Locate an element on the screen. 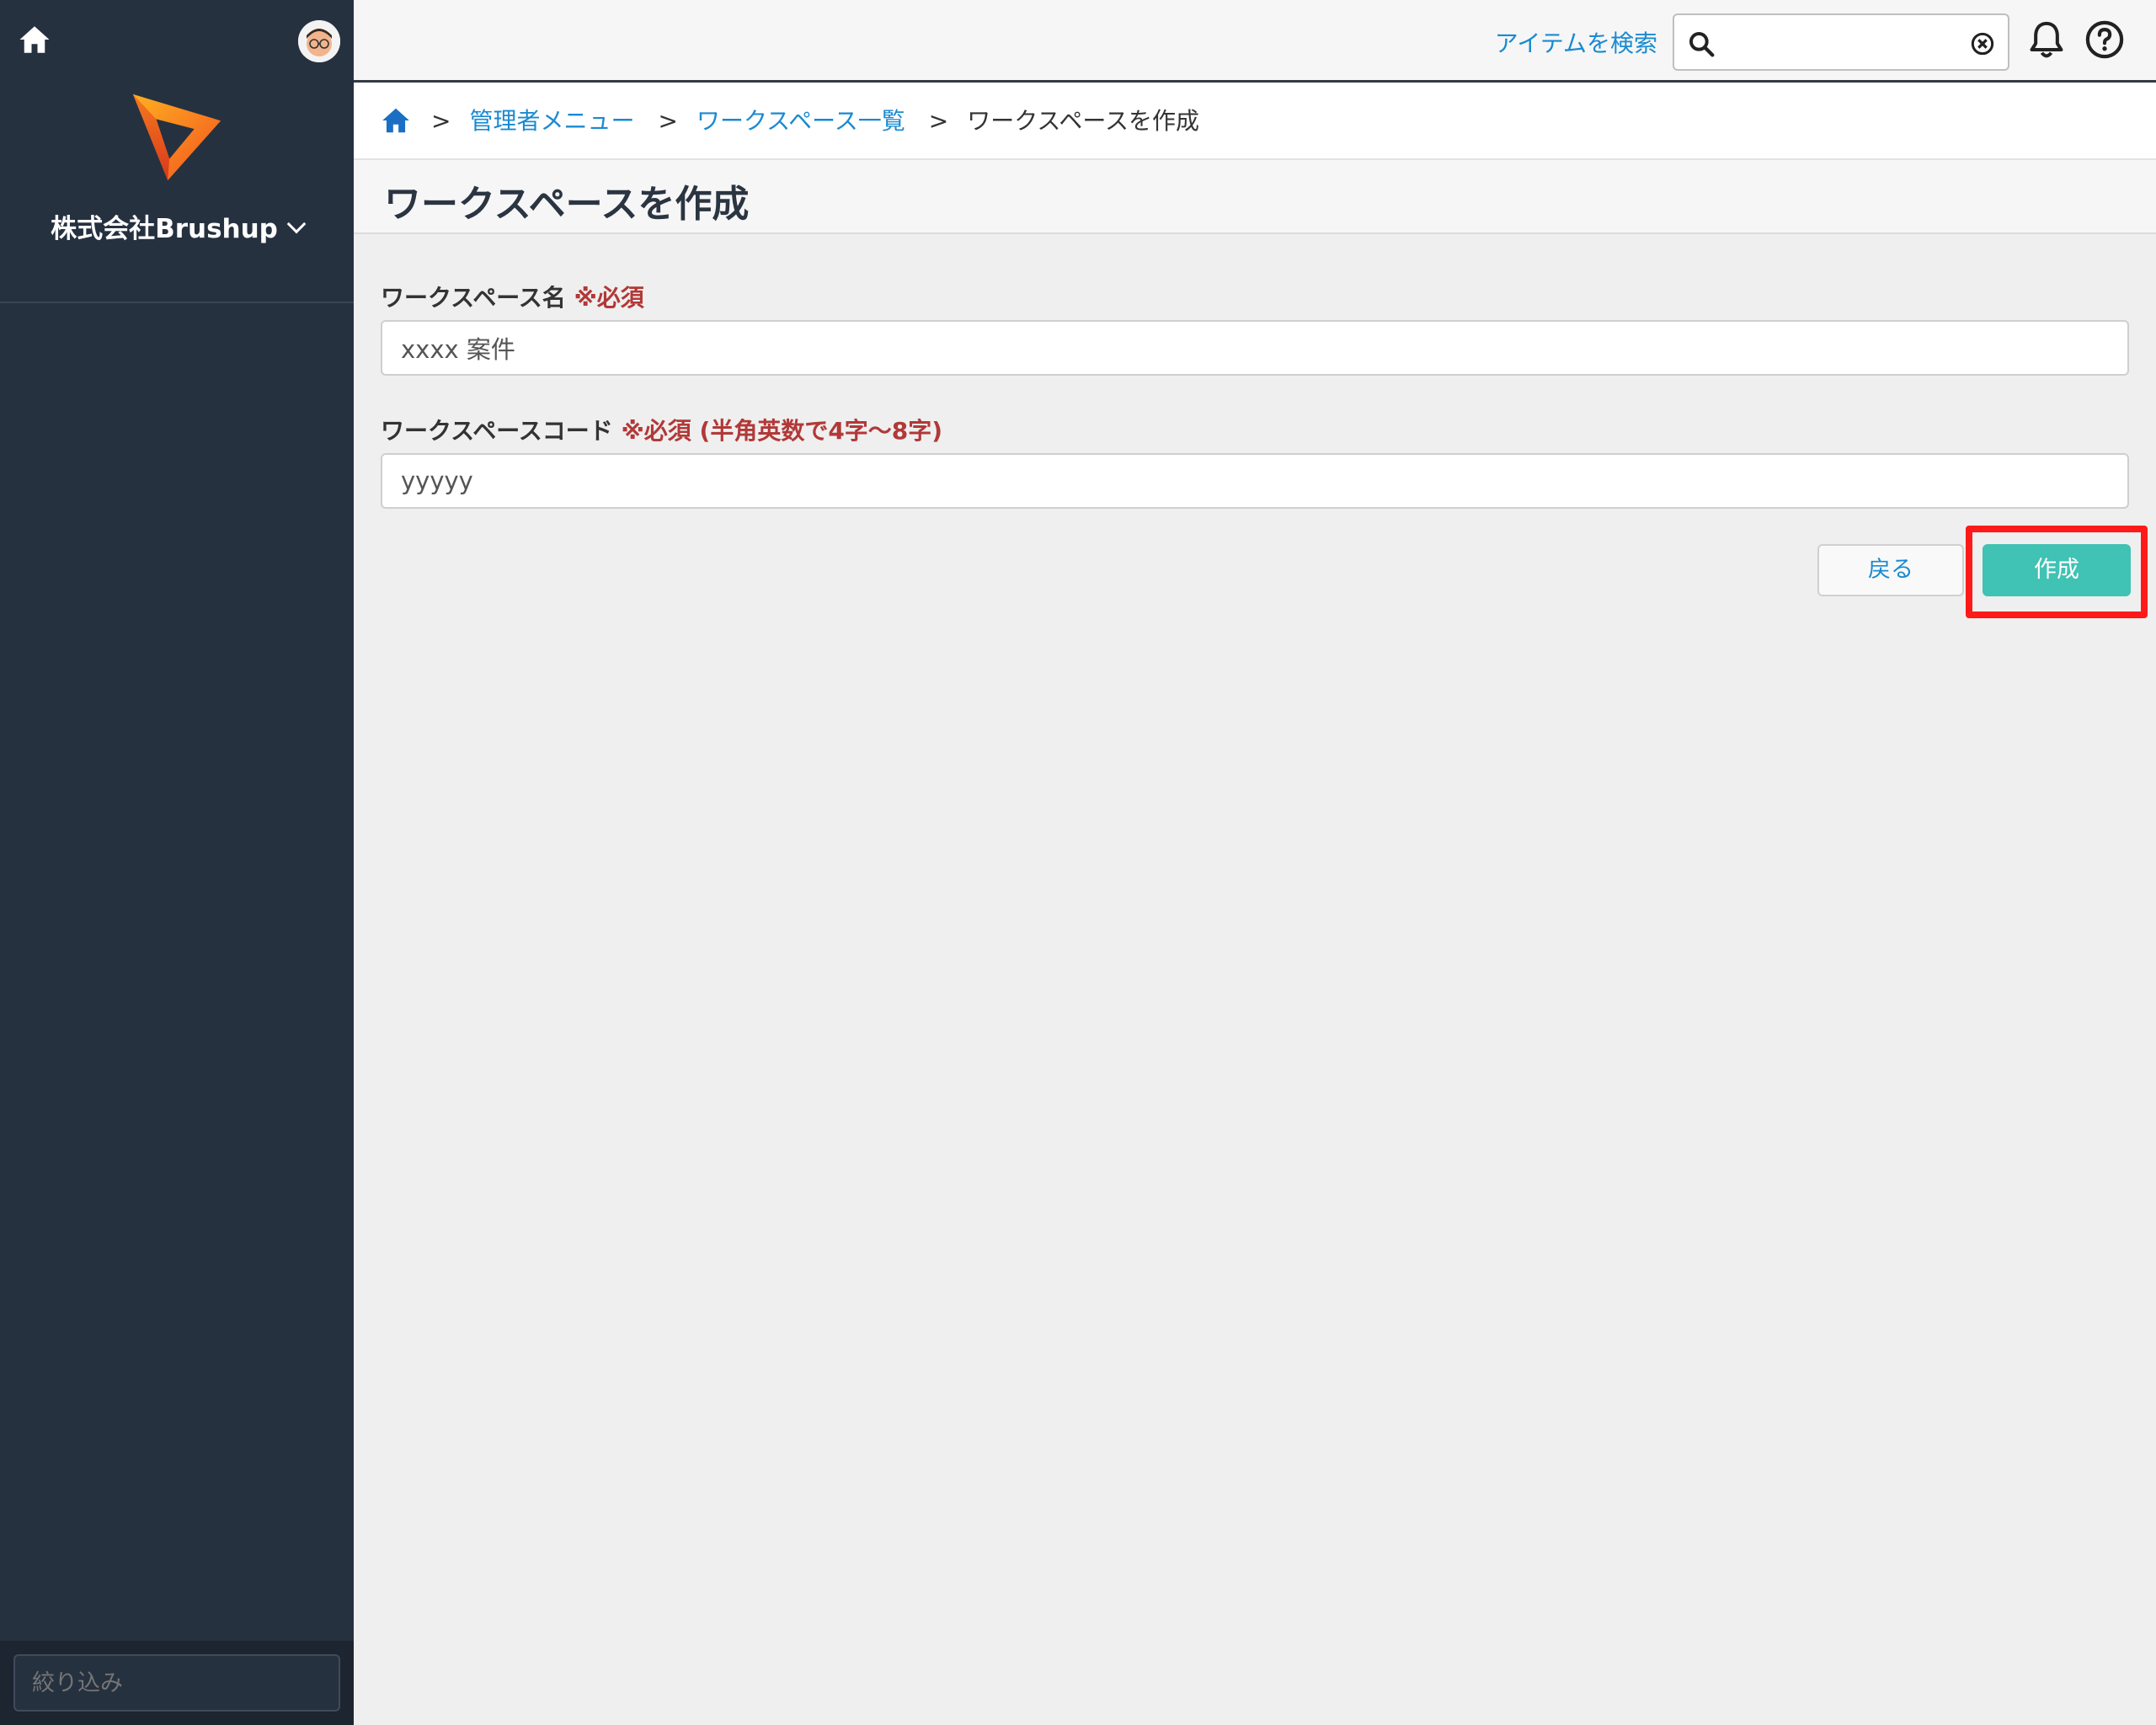  workspace-code-input is located at coordinates (1255, 481).